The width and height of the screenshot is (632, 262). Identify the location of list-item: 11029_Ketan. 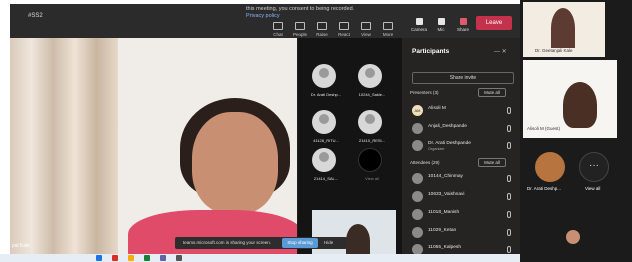
(464, 233).